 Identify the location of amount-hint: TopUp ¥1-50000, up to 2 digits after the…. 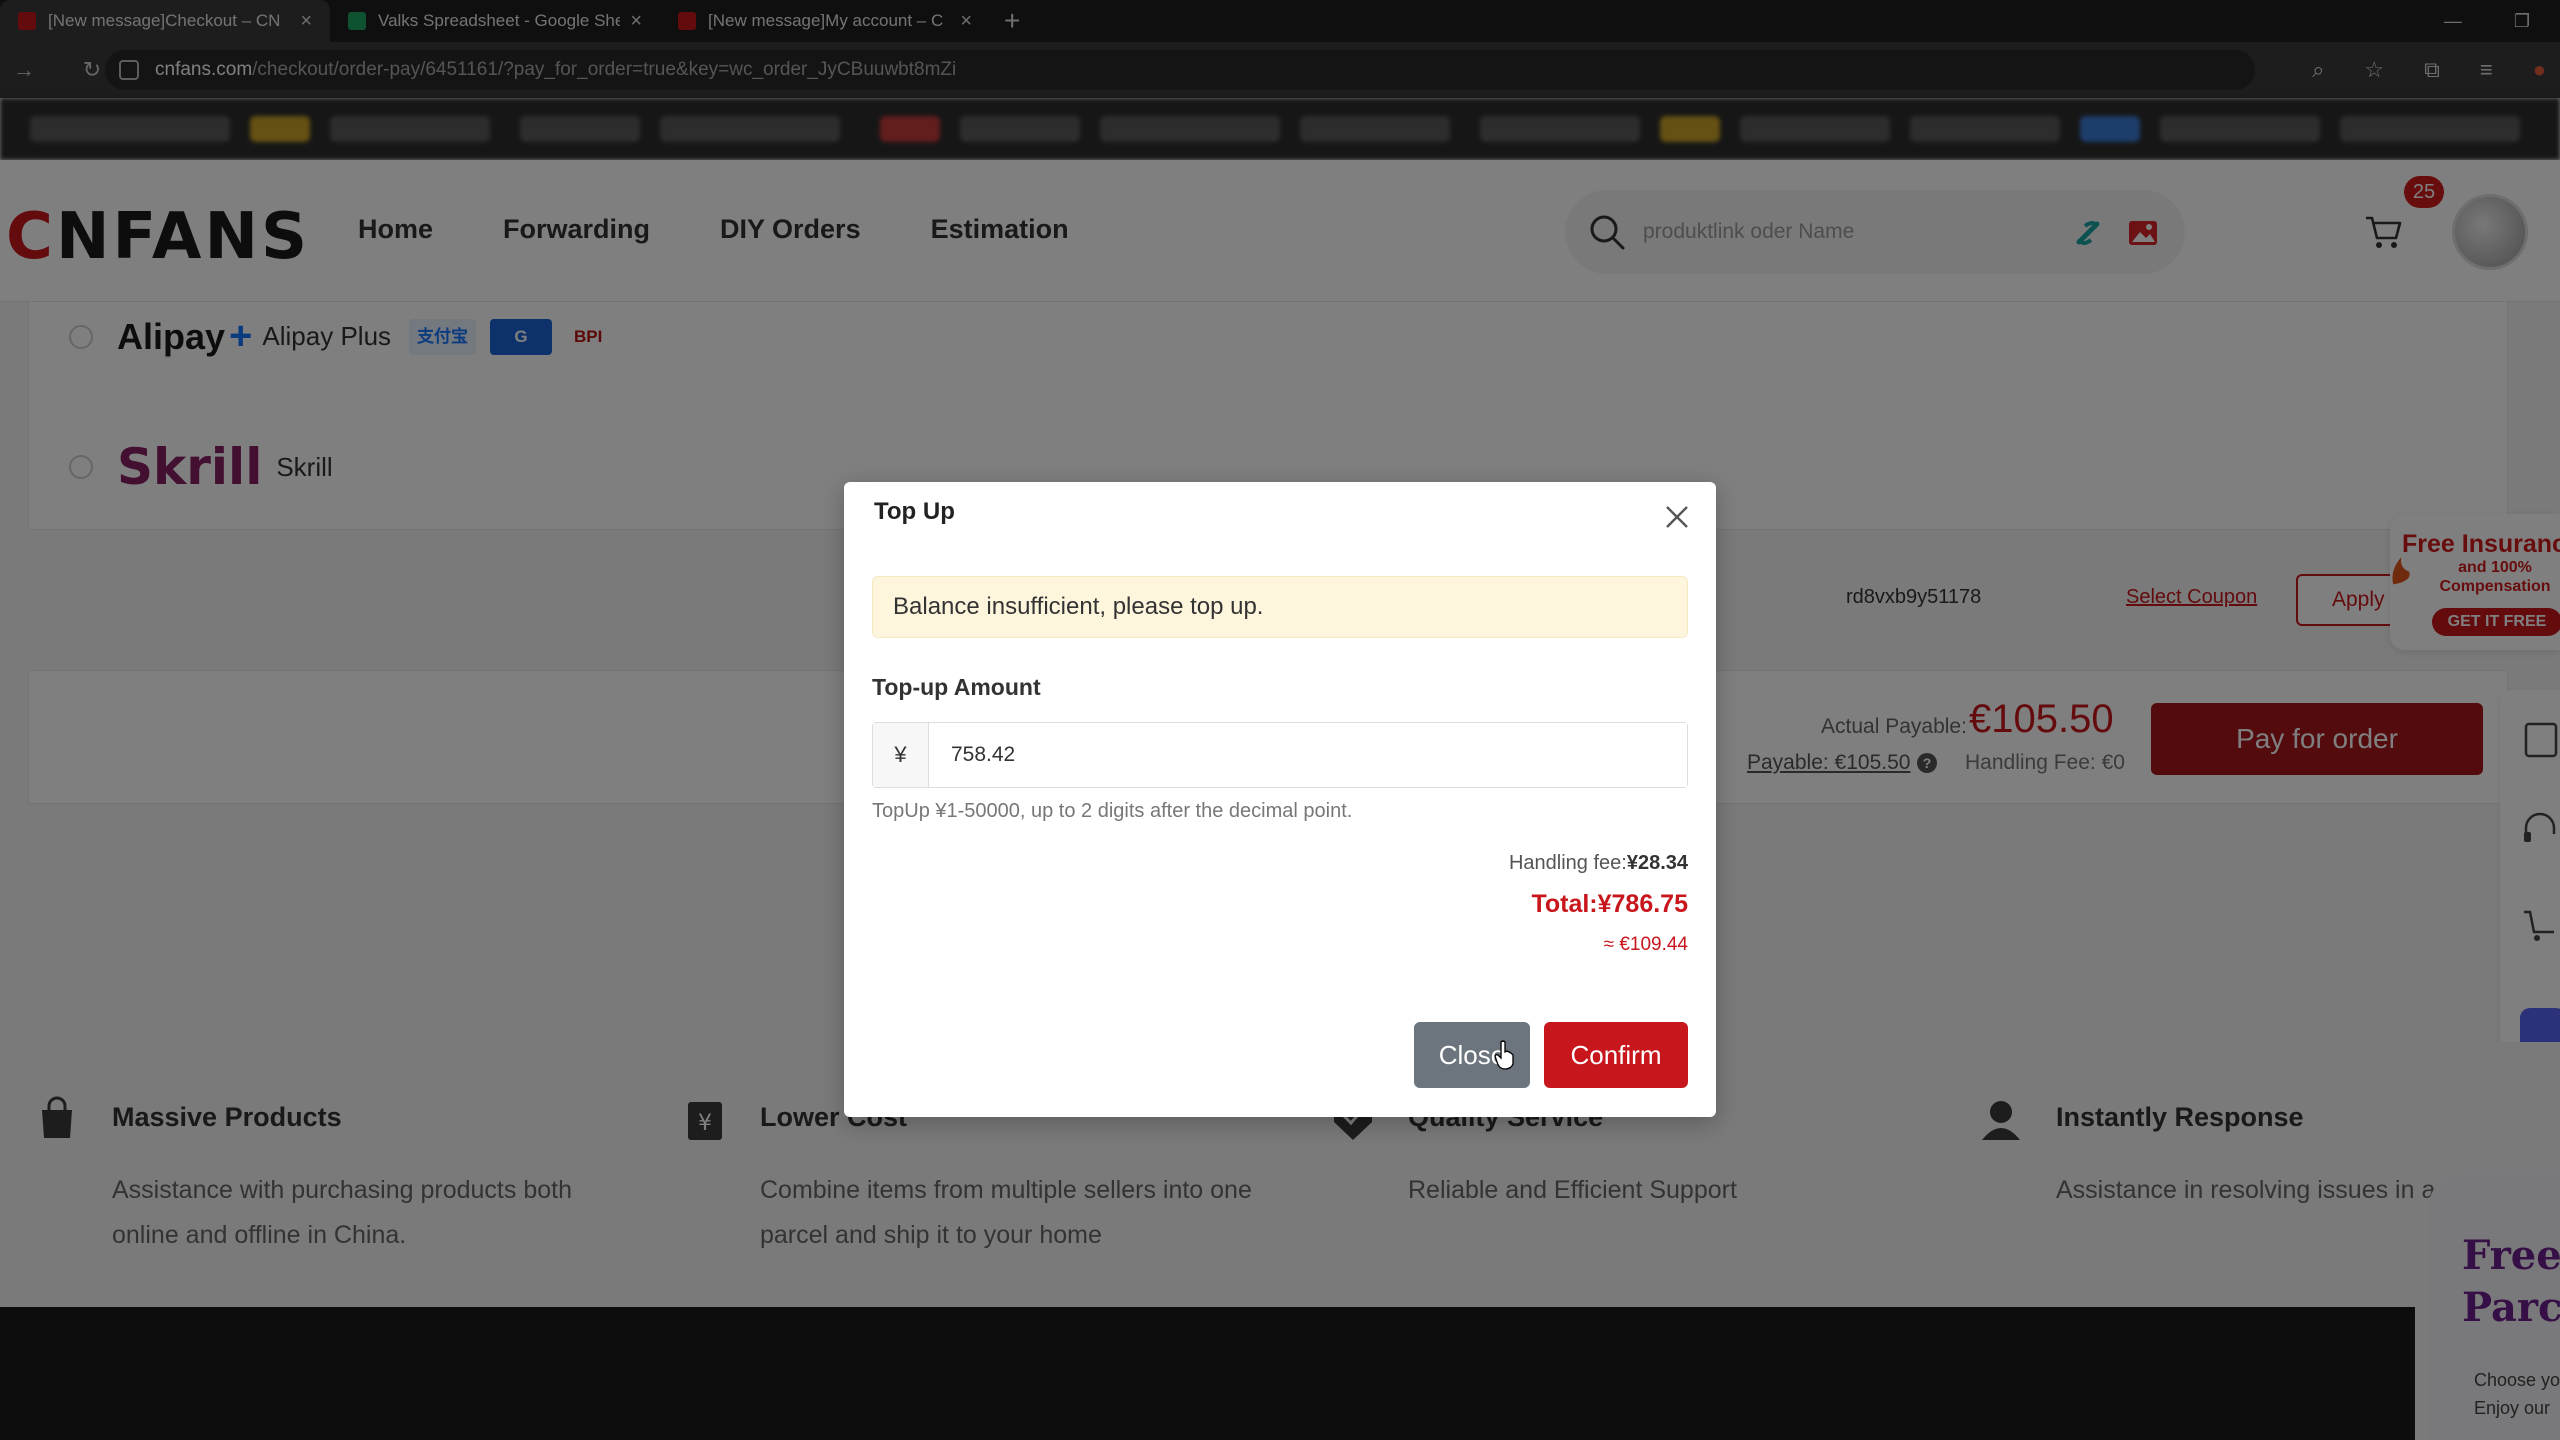
(1112, 811).